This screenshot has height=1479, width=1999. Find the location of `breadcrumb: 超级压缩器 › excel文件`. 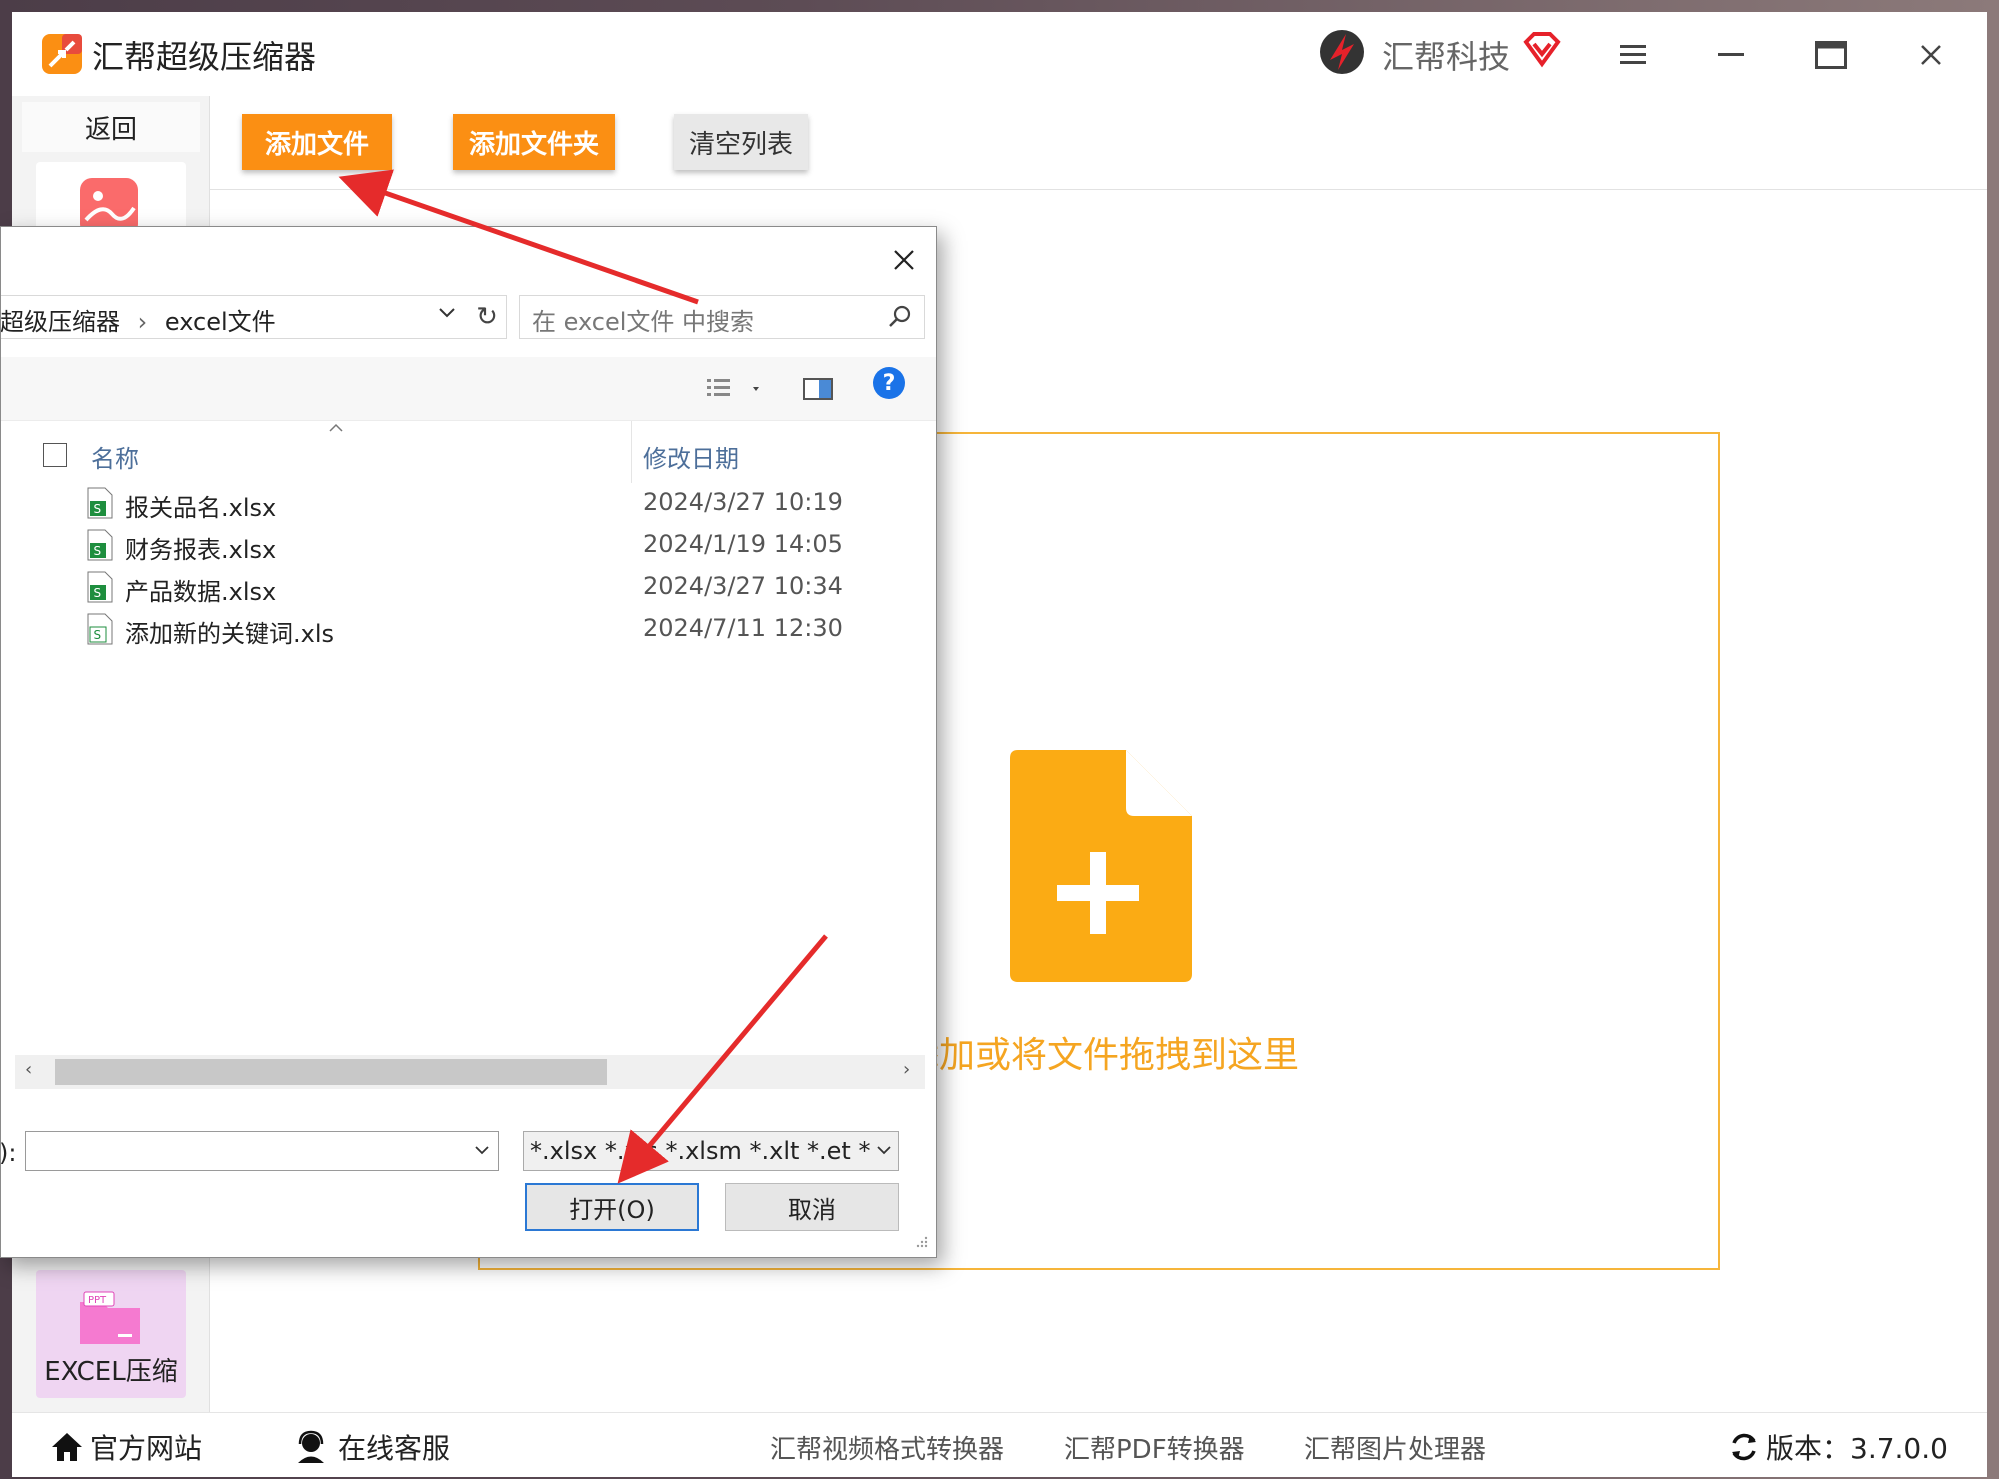

breadcrumb: 超级压缩器 › excel文件 is located at coordinates (138, 319).